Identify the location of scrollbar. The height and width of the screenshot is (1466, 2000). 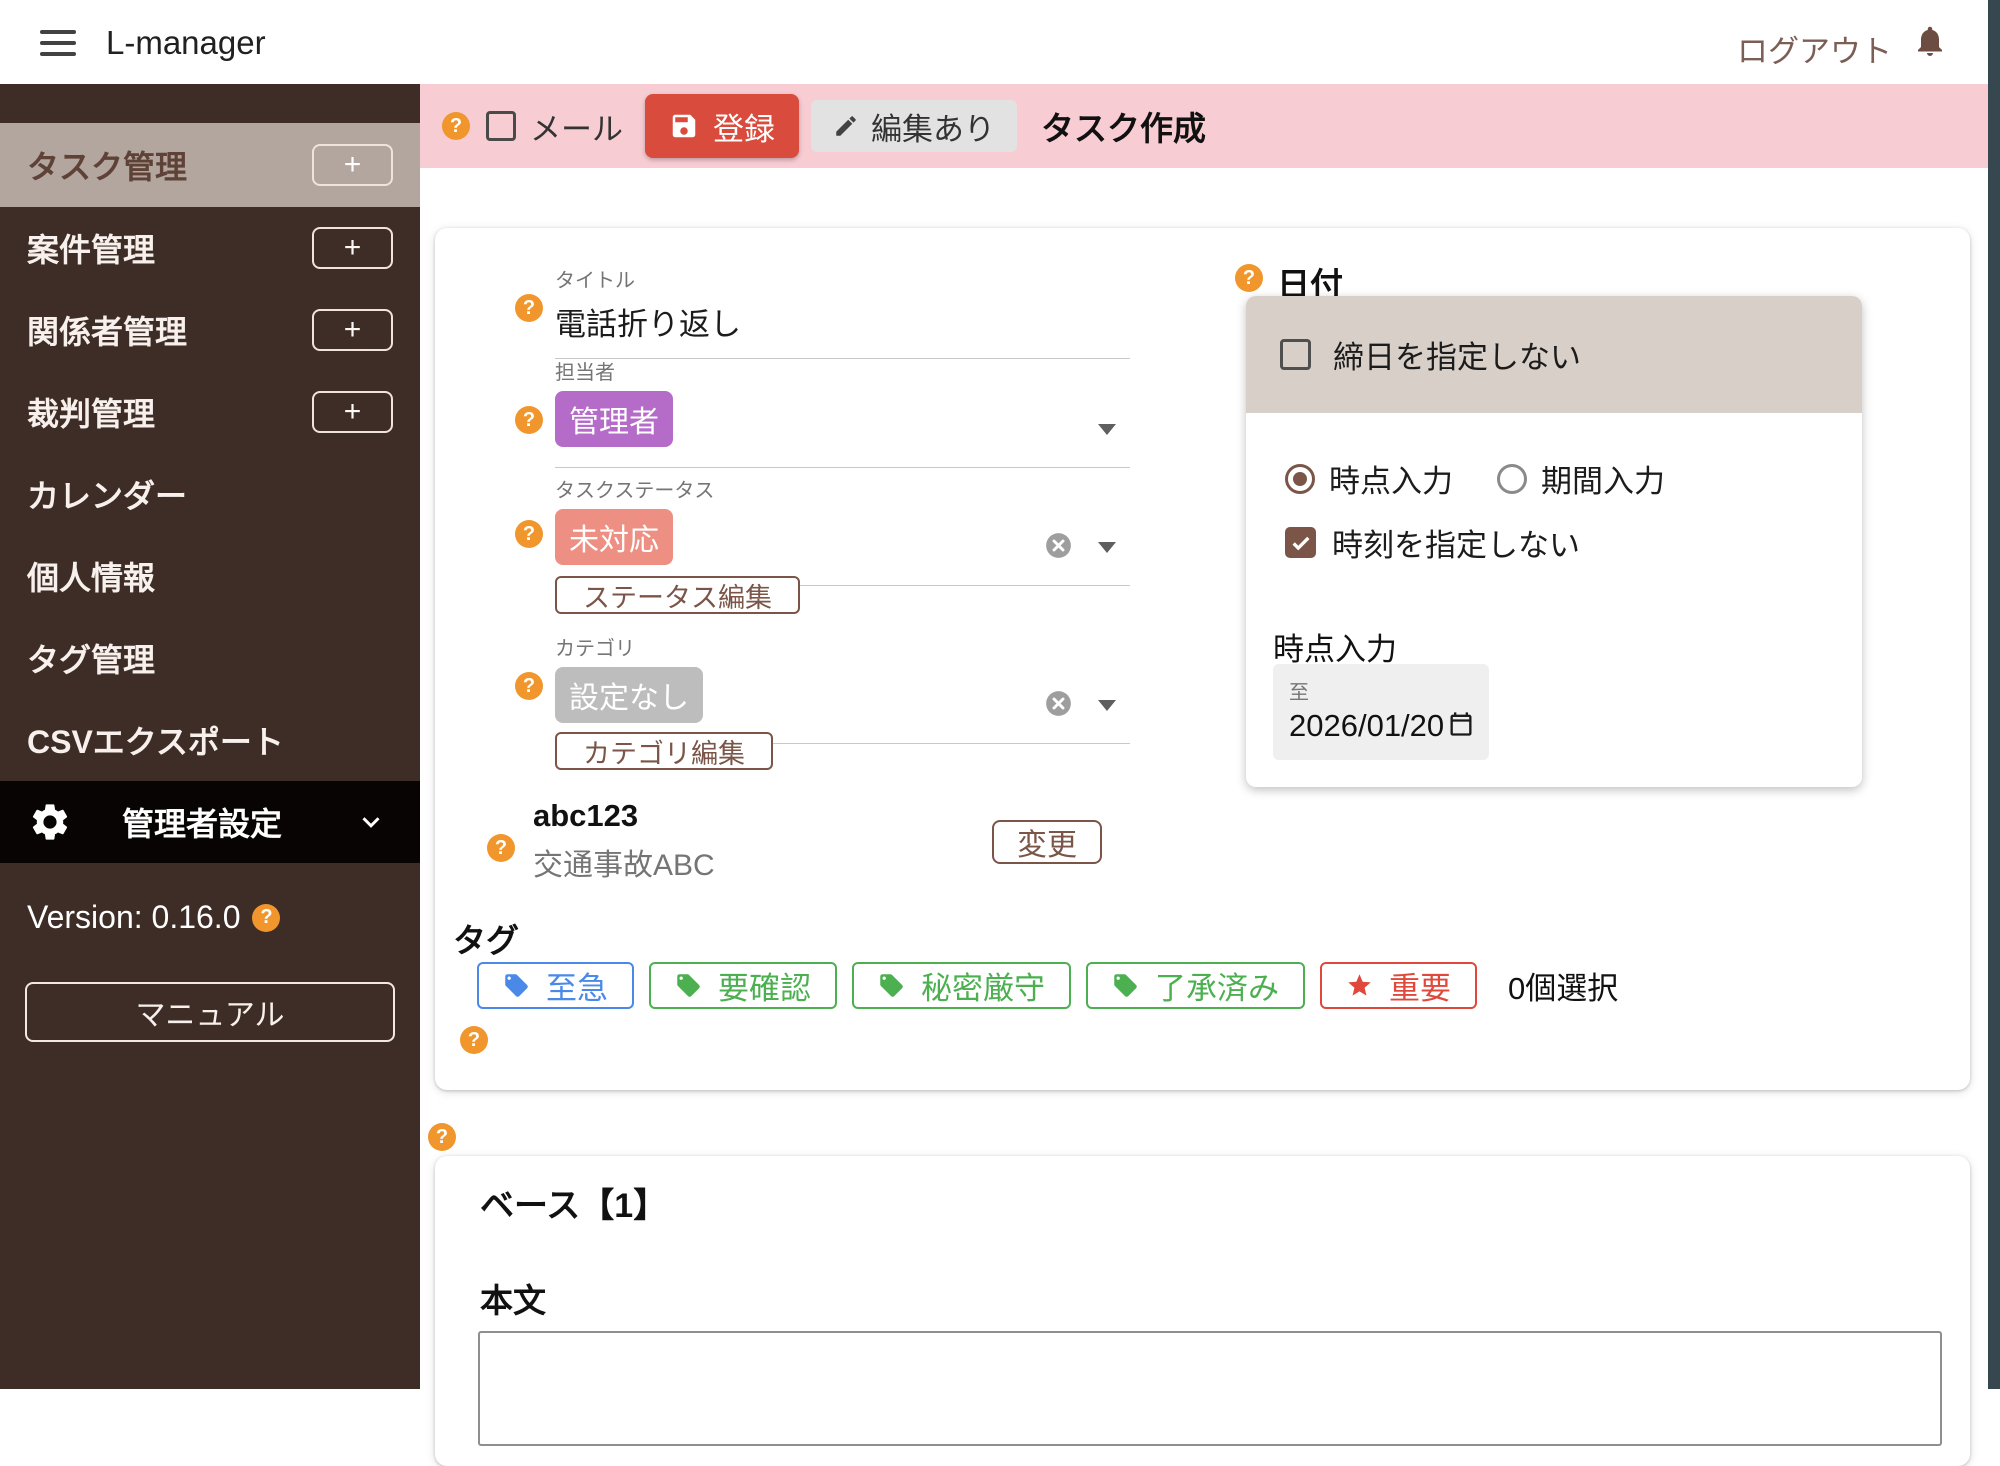
(1994, 694).